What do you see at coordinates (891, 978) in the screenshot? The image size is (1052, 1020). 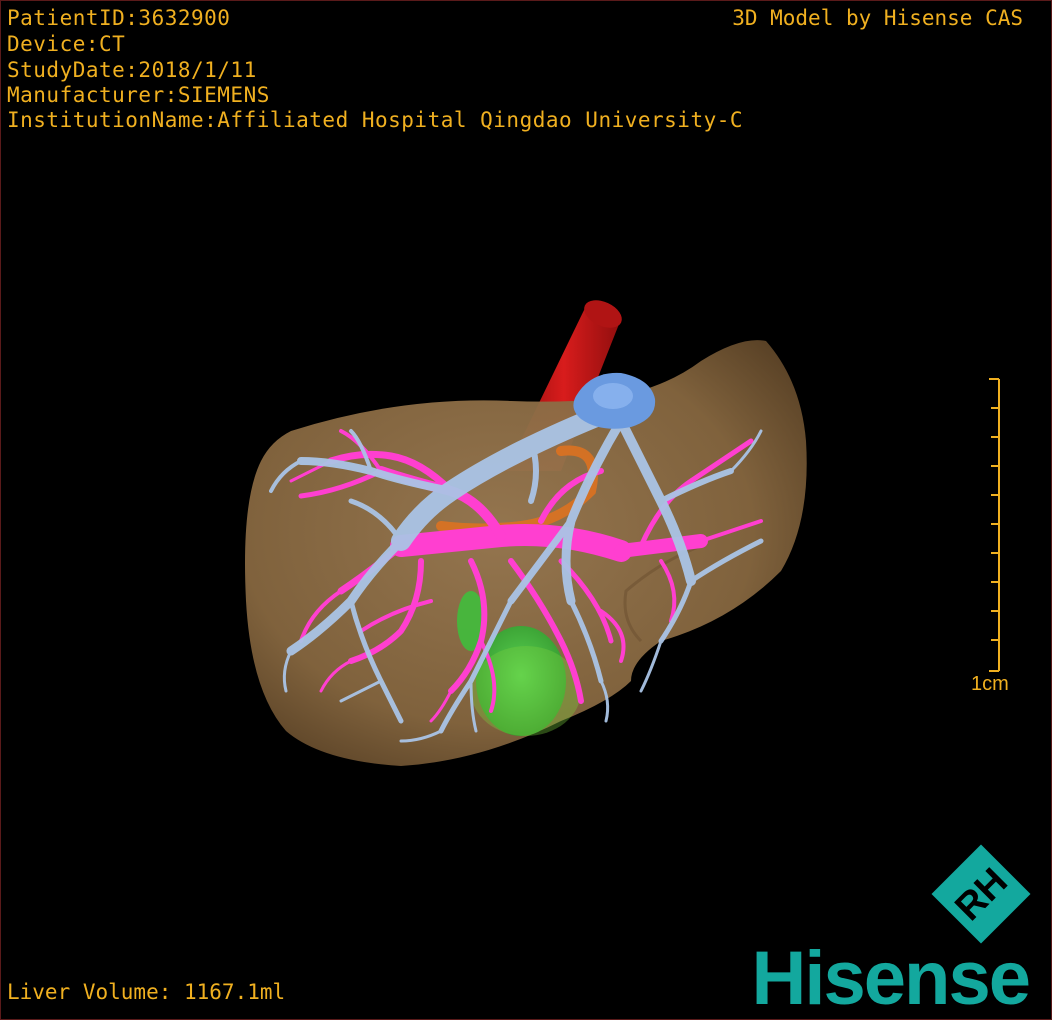 I see `hisense-logo-text: Hisense` at bounding box center [891, 978].